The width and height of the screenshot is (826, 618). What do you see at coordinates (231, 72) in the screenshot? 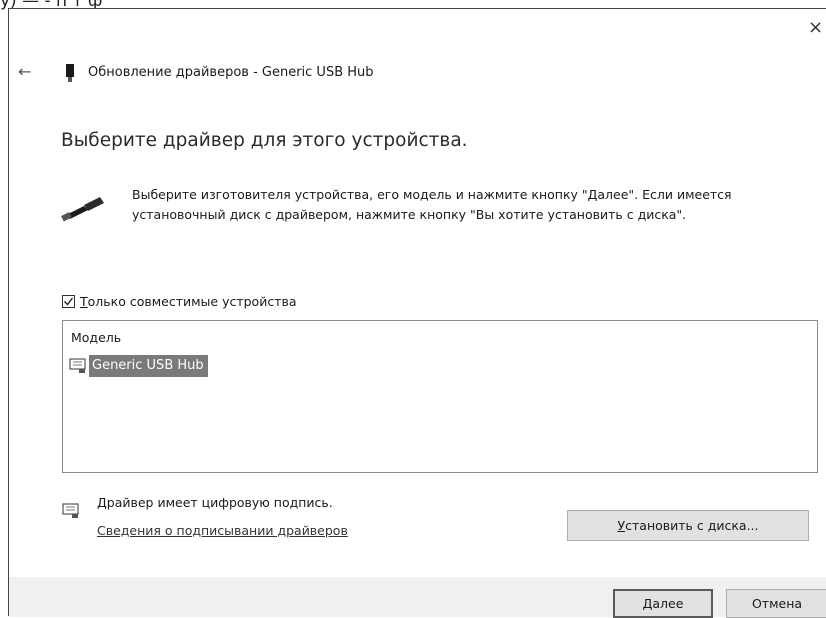
I see `window-title: Обновление драйверов - Generic USB Hub` at bounding box center [231, 72].